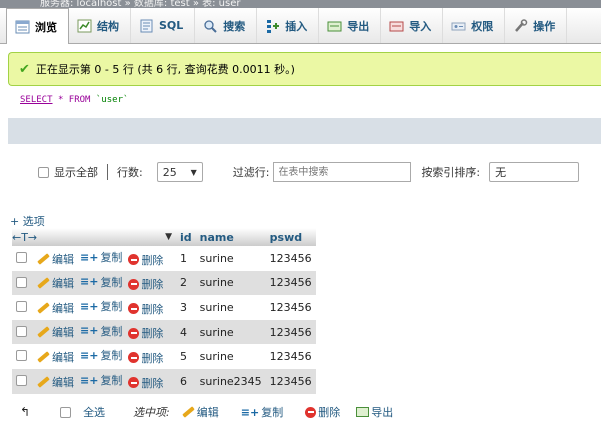  I want to click on sql-select-keyword: SELECT, so click(36, 100).